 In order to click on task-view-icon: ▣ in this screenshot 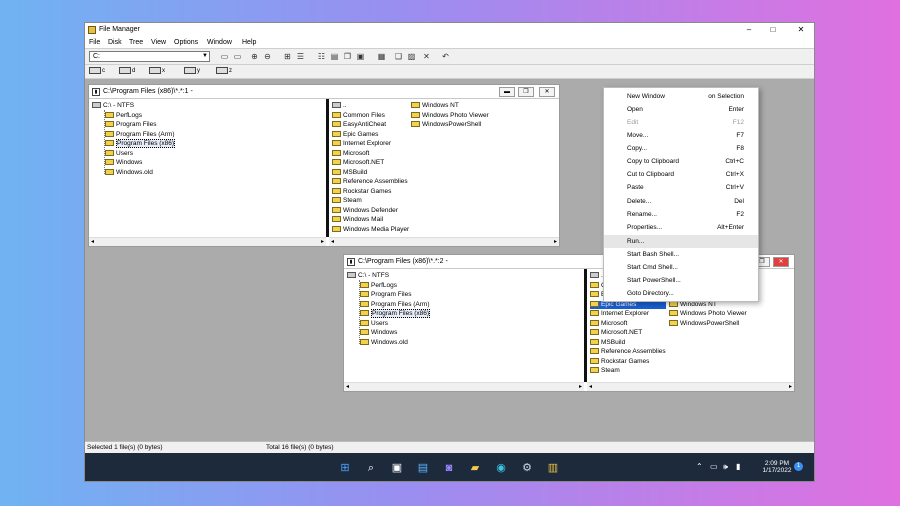, I will do `click(397, 468)`.